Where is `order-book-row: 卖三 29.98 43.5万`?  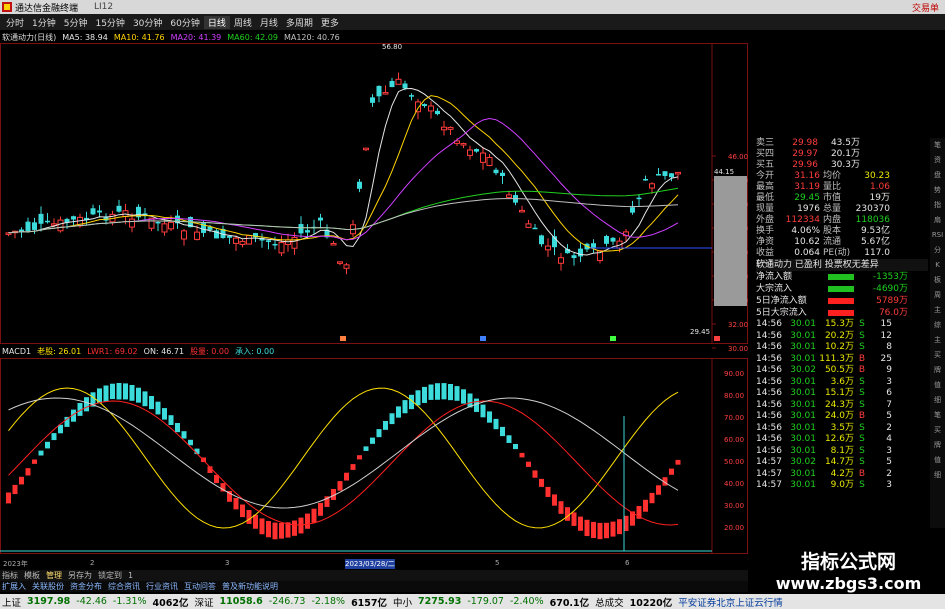
order-book-row: 卖三 29.98 43.5万 is located at coordinates (842, 143).